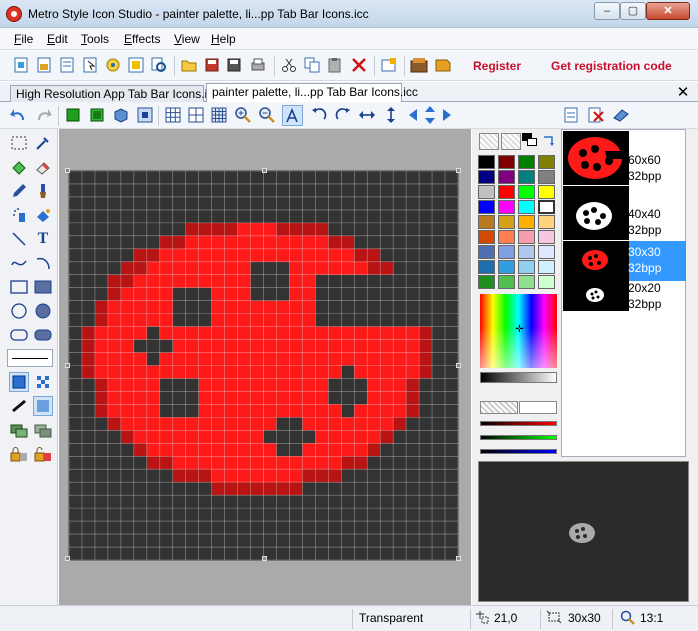 This screenshot has height=631, width=698. What do you see at coordinates (23, 39) in the screenshot?
I see `menu-file: File` at bounding box center [23, 39].